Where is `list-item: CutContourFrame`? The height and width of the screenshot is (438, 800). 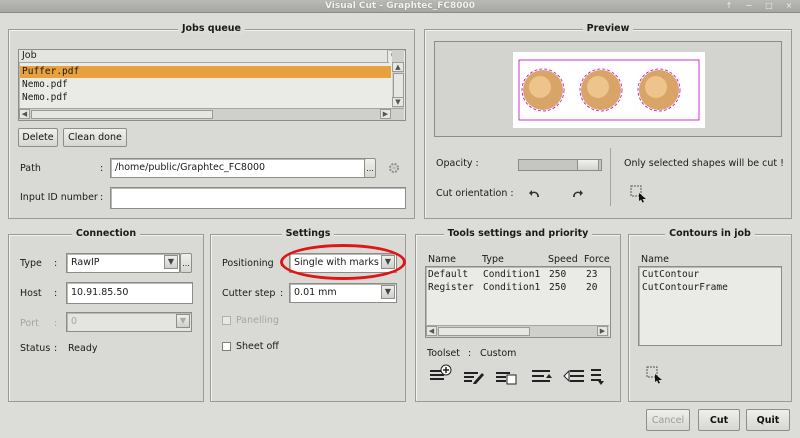 list-item: CutContourFrame is located at coordinates (685, 287).